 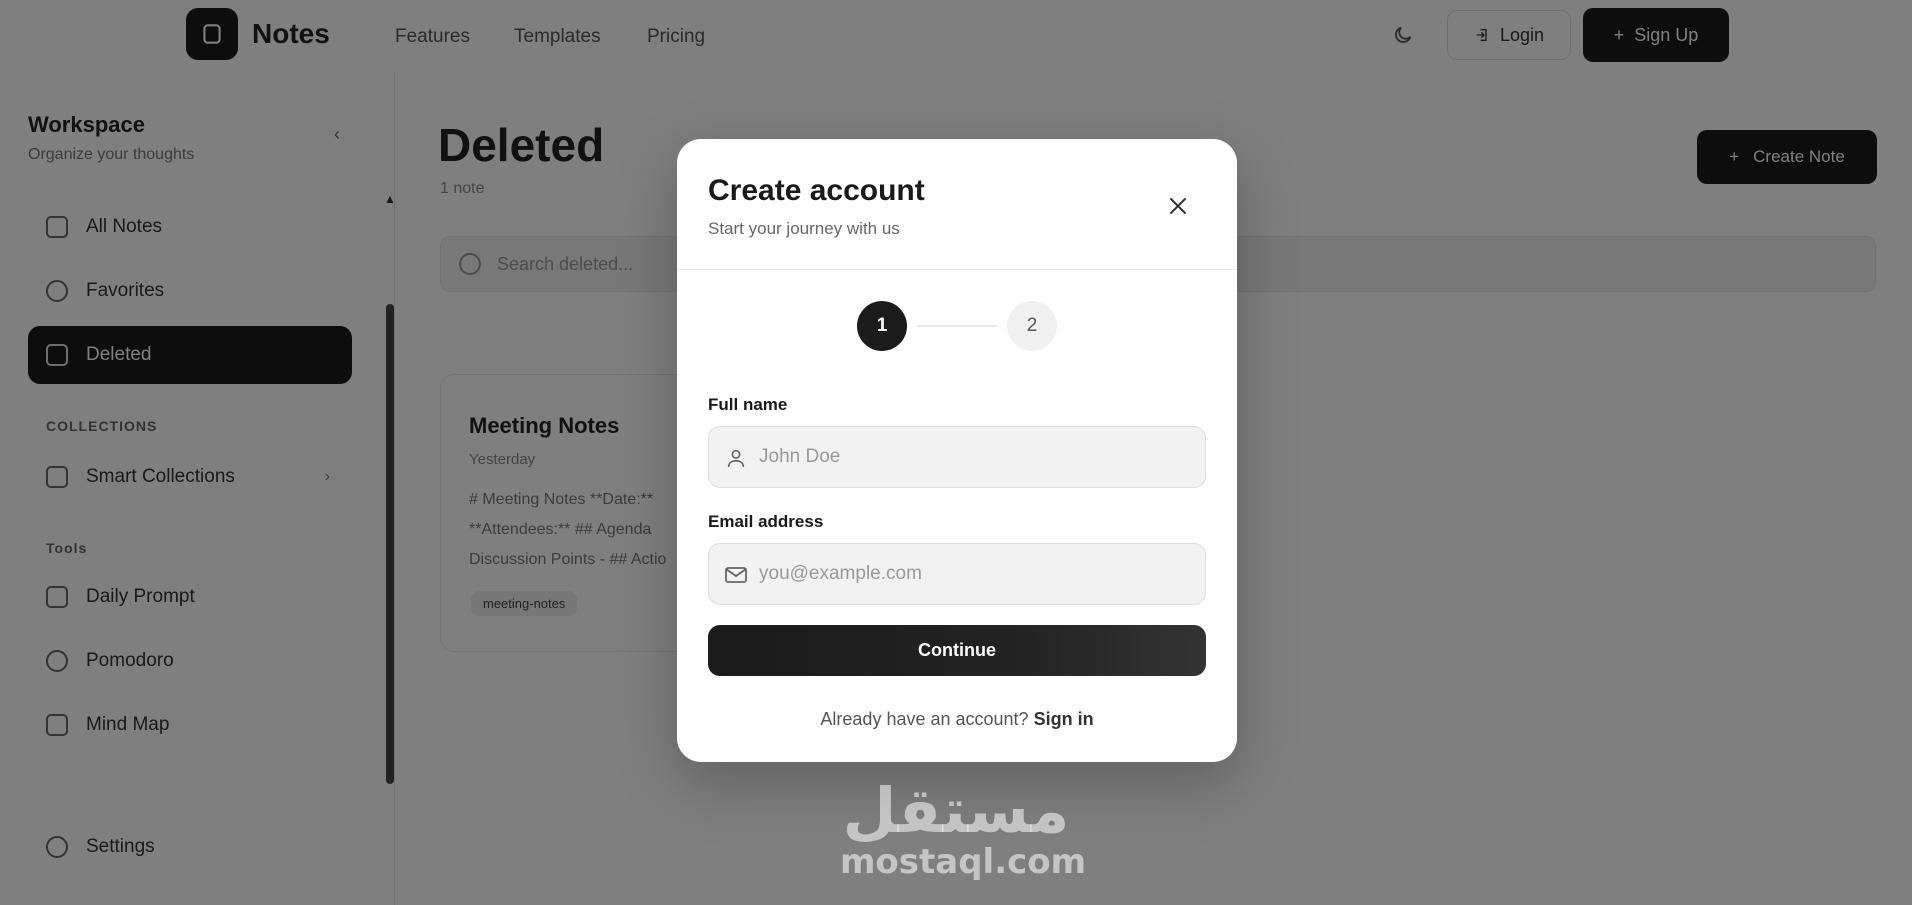 I want to click on step-indicator-2: 2, so click(x=1032, y=326).